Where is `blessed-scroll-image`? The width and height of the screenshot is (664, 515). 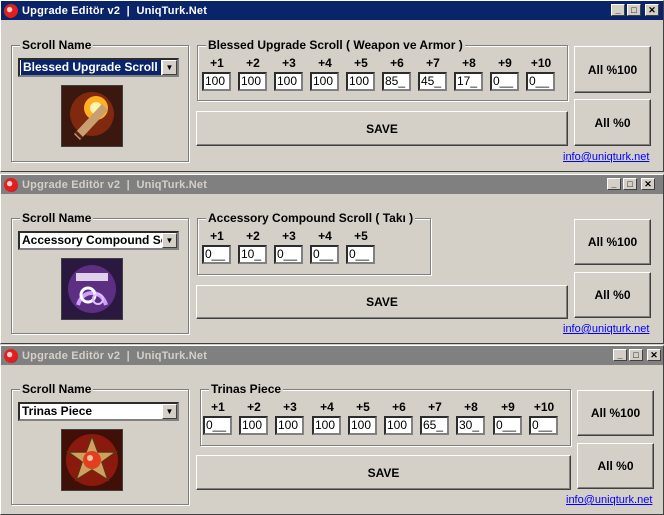 blessed-scroll-image is located at coordinates (92, 116).